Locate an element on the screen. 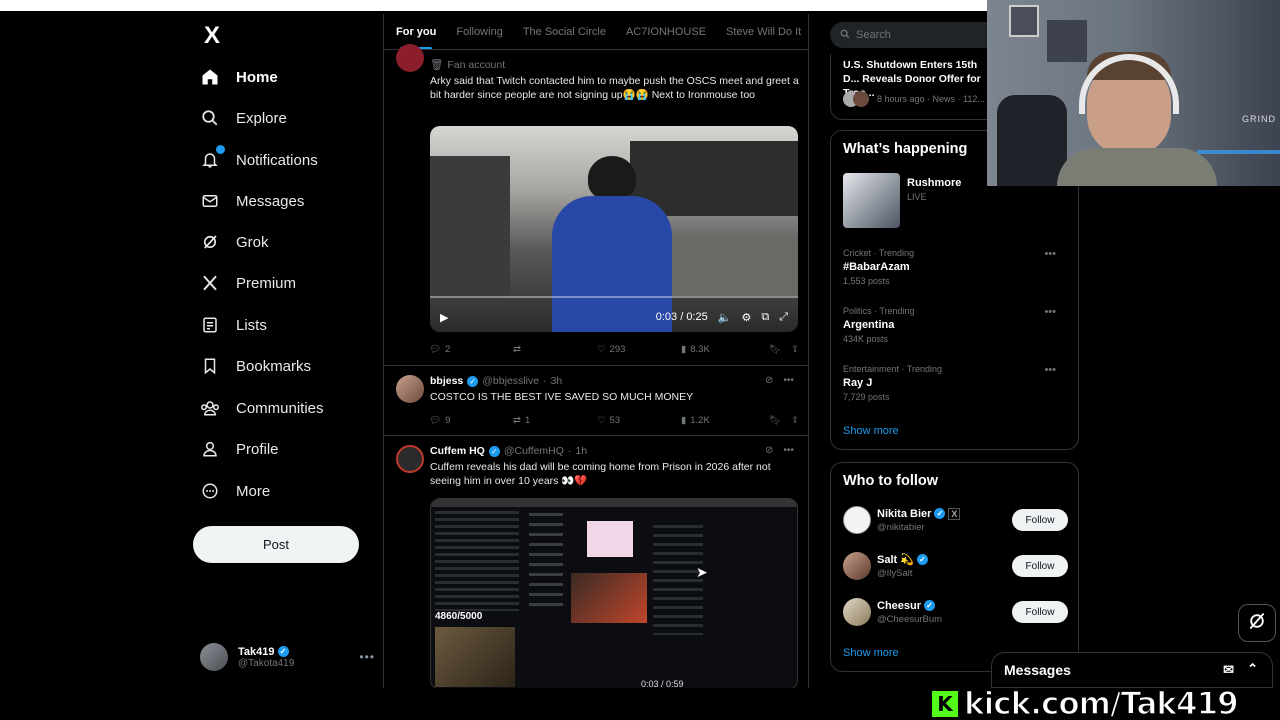  follow-suggestion: Salt 💫 ✓ @IlySalt Follow is located at coordinates (955, 566).